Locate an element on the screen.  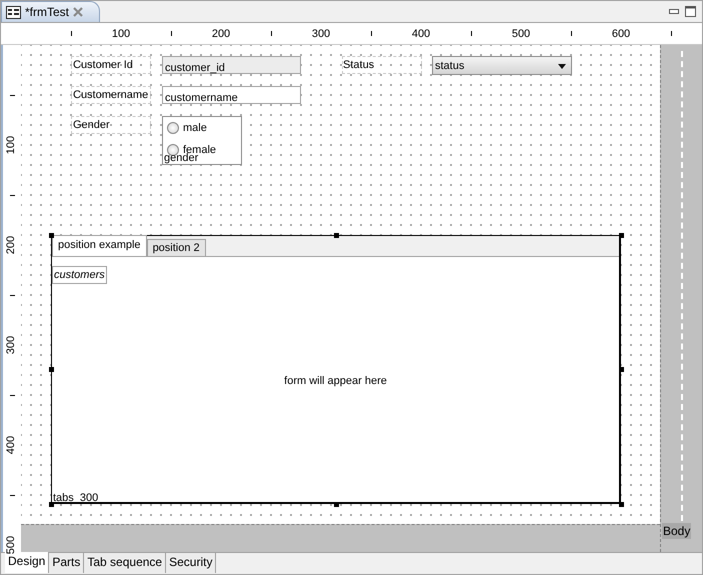
minimize-icon is located at coordinates (674, 11).